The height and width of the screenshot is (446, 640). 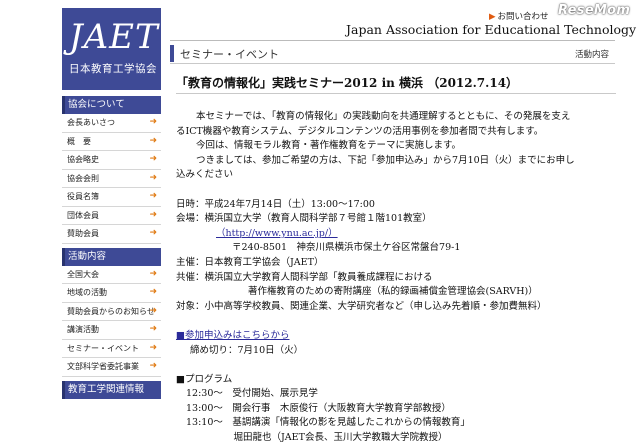 I want to click on sidebar-item-label: 会長あいさつ, so click(x=91, y=122).